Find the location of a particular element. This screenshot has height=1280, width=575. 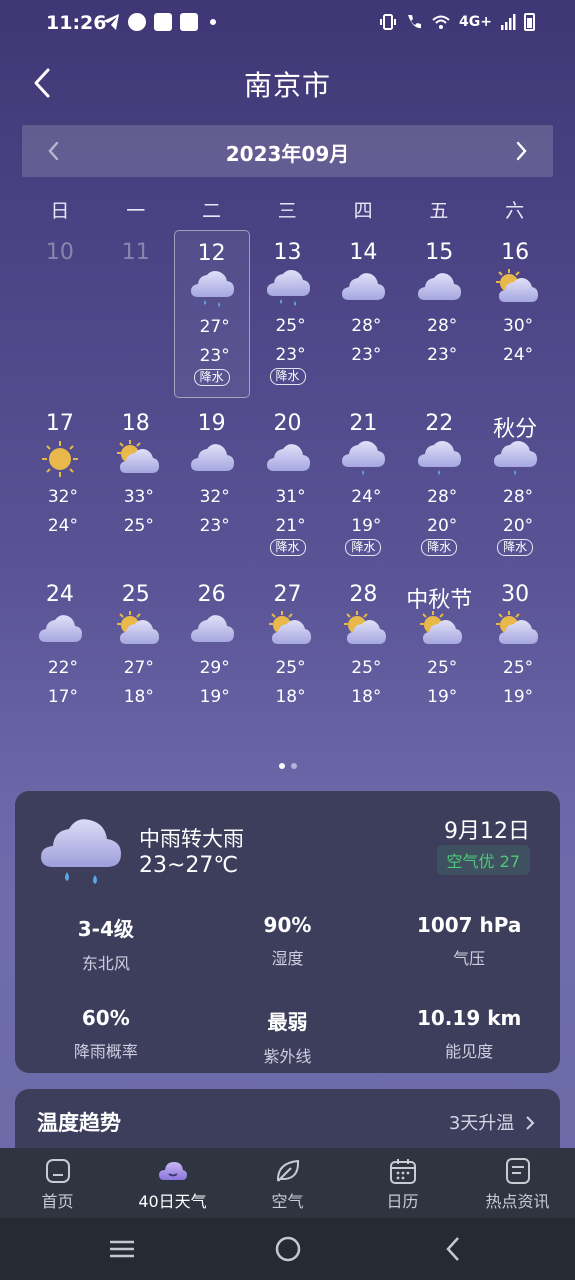

home-icon is located at coordinates (57, 1171).